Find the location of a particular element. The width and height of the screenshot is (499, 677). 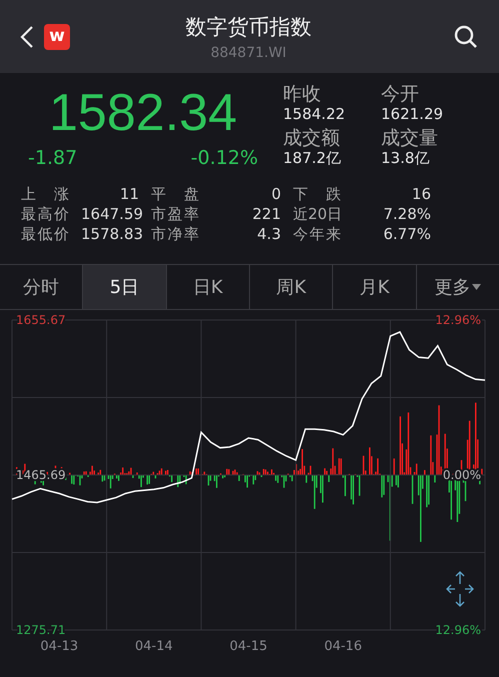

date-label: 04-16 is located at coordinates (343, 646).